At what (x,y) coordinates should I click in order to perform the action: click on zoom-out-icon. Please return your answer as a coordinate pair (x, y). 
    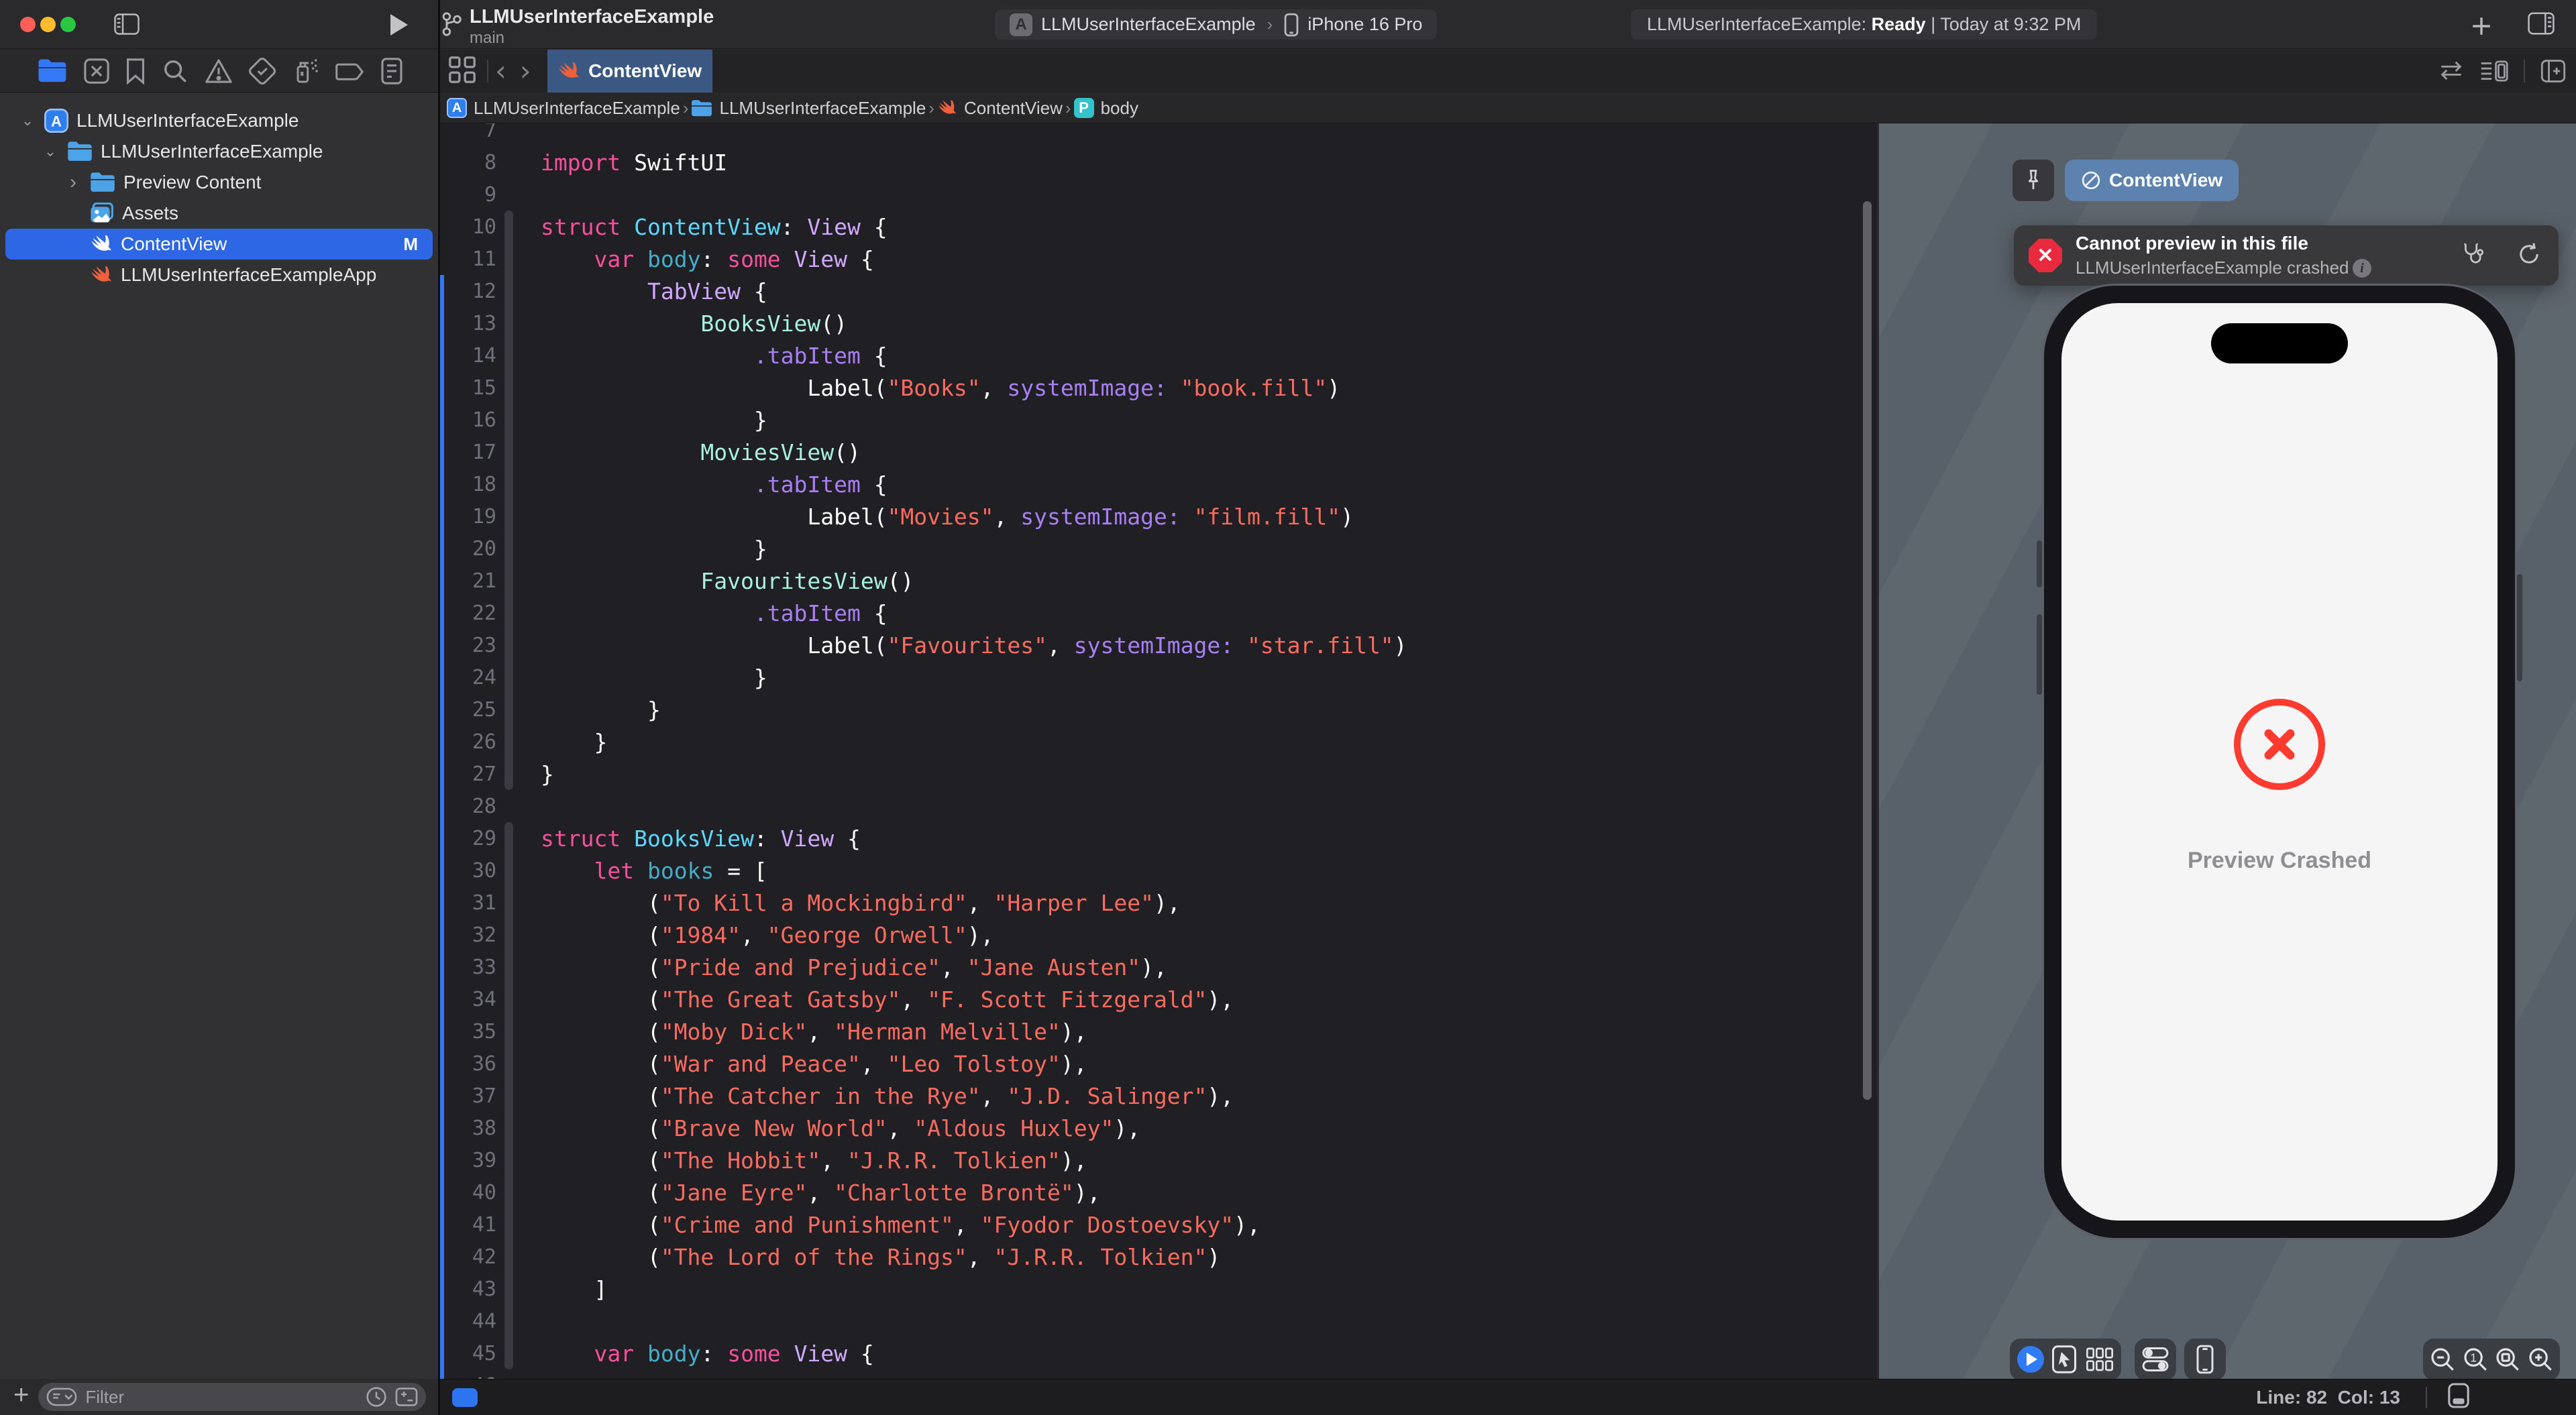
    Looking at the image, I should click on (2442, 1359).